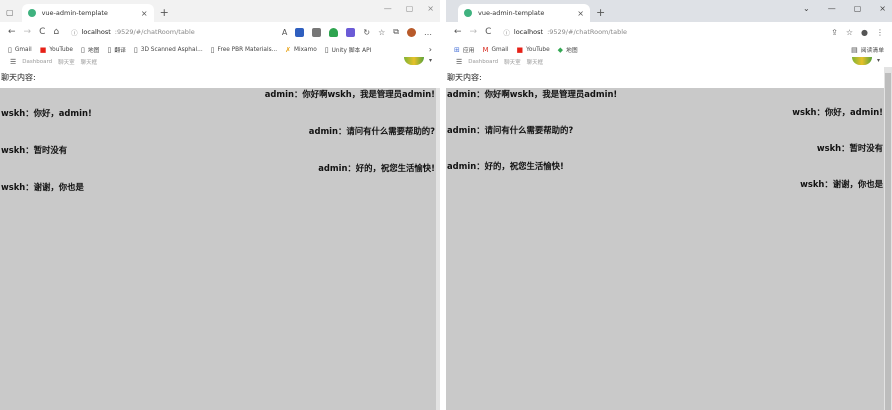 This screenshot has height=410, width=892. Describe the element at coordinates (867, 50) in the screenshot. I see `reading-list-button: ▤ 阅读清单` at that location.